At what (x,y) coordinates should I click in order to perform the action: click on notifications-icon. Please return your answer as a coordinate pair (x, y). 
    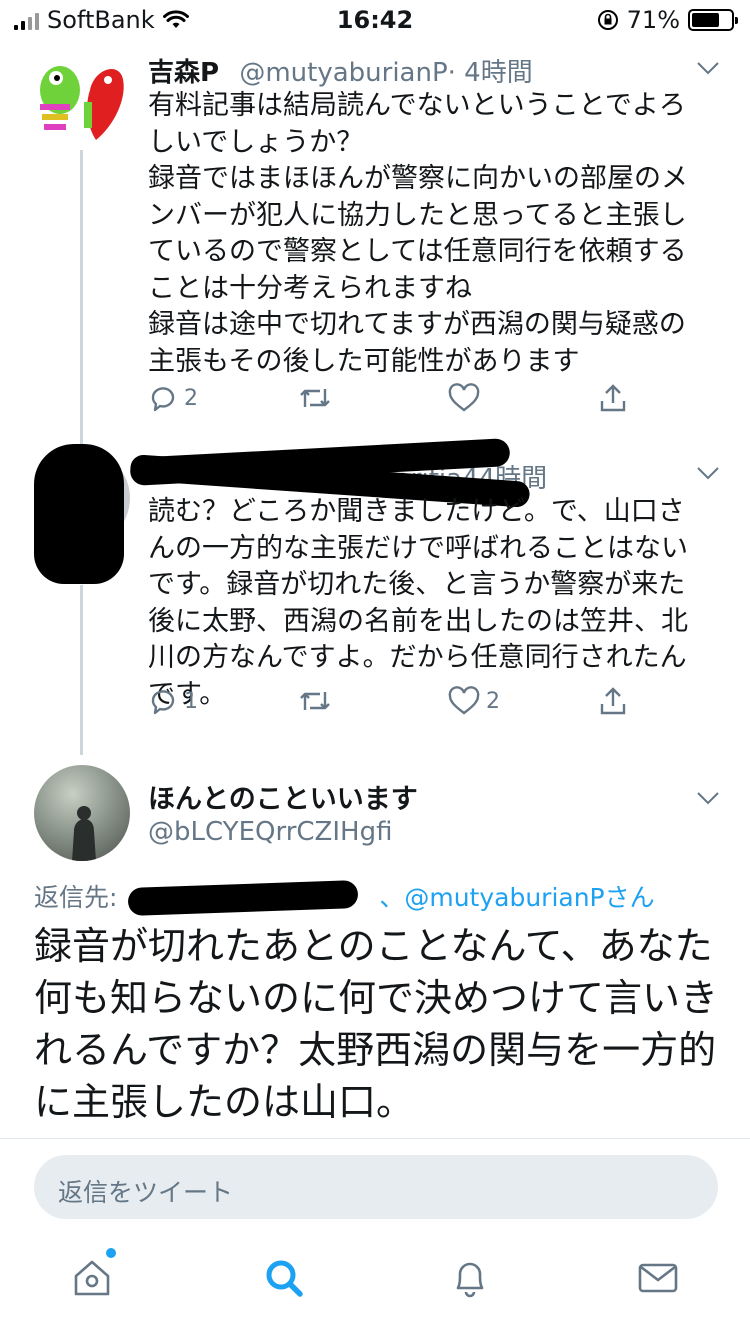
    Looking at the image, I should click on (470, 1278).